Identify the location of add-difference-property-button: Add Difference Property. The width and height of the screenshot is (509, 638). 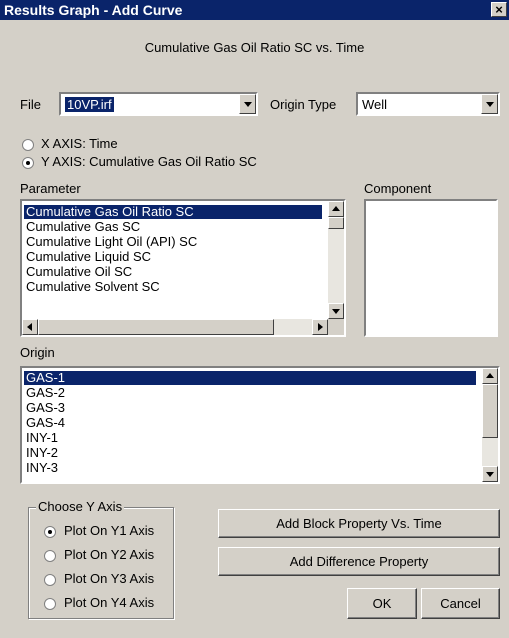
(359, 561).